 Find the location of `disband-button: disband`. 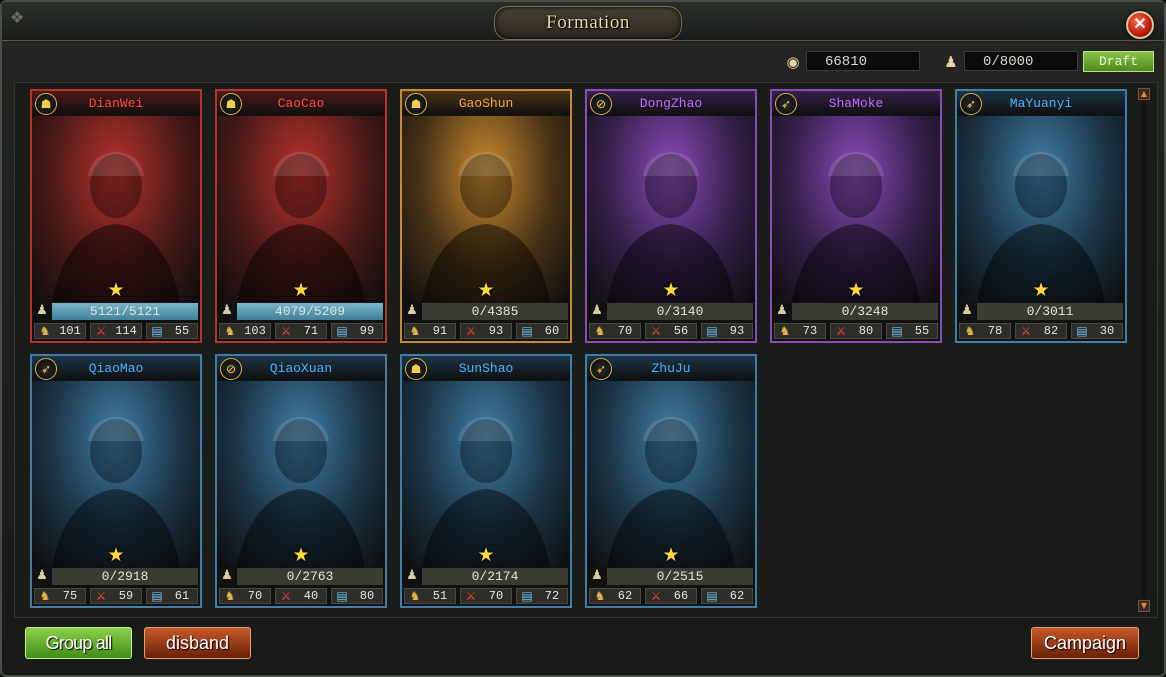

disband-button: disband is located at coordinates (197, 643).